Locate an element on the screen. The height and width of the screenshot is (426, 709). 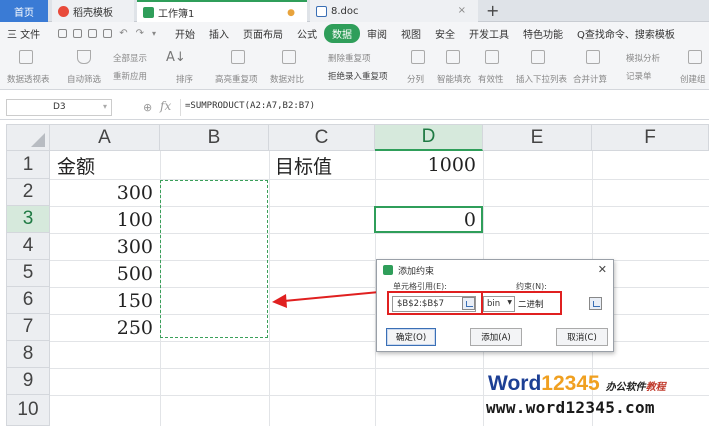
row-header-8: 8 is located at coordinates (28, 354).